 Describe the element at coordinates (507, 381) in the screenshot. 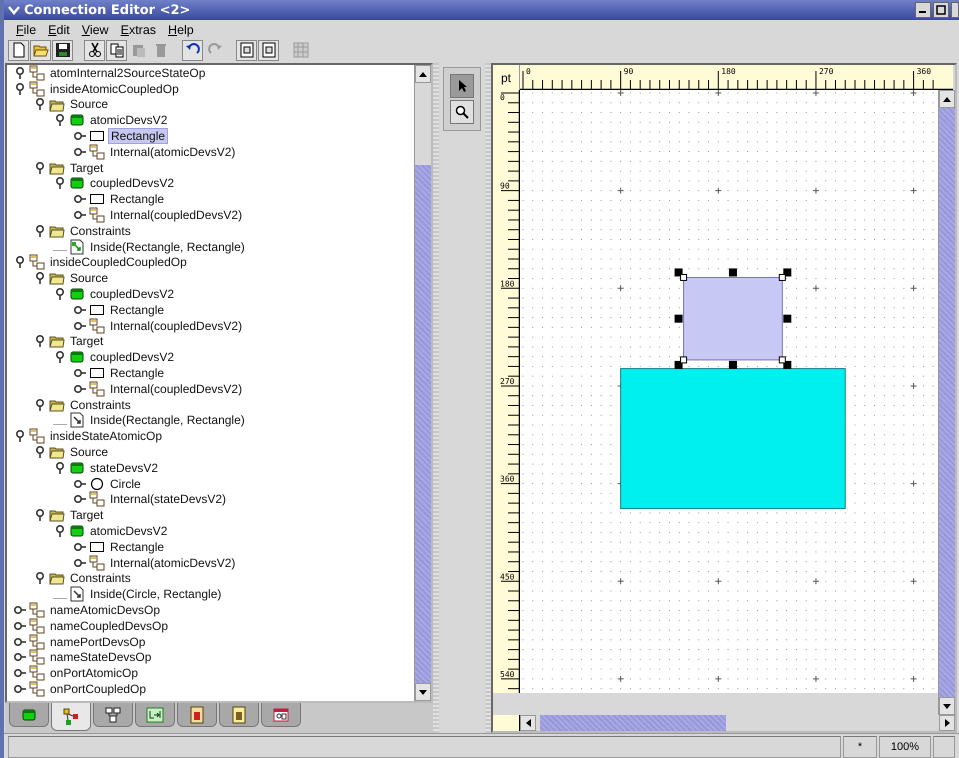

I see `ruler-label: 270` at that location.